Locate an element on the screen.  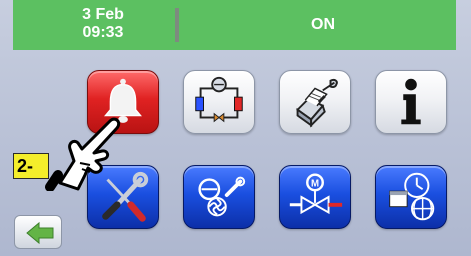
wrench-manual-icon is located at coordinates (317, 103).